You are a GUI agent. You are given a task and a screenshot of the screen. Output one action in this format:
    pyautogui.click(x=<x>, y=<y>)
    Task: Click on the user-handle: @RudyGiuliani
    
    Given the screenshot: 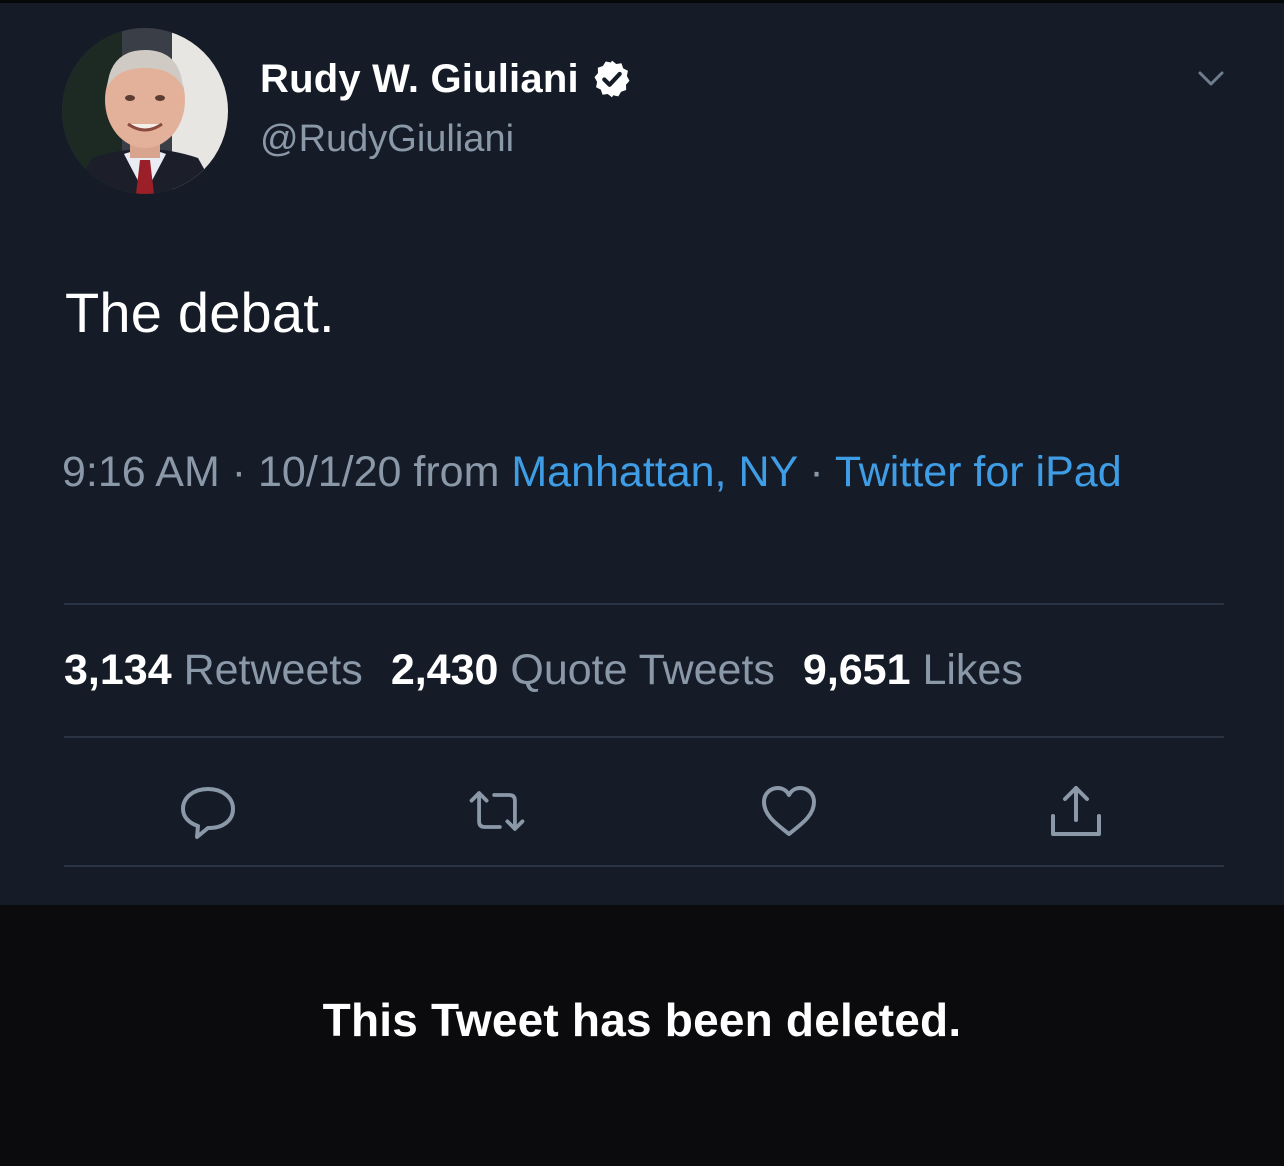 What is the action you would take?
    pyautogui.click(x=387, y=139)
    